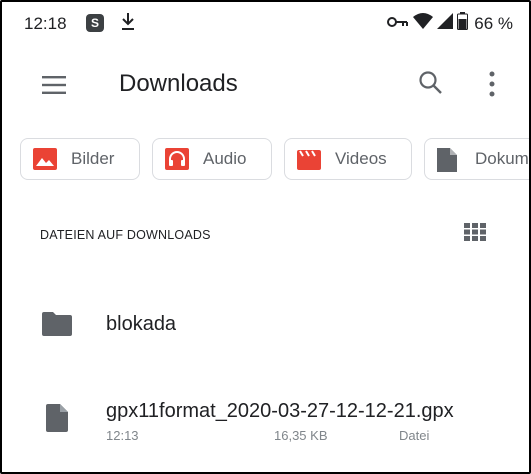 The height and width of the screenshot is (474, 531). I want to click on grid-view-icon, so click(475, 232).